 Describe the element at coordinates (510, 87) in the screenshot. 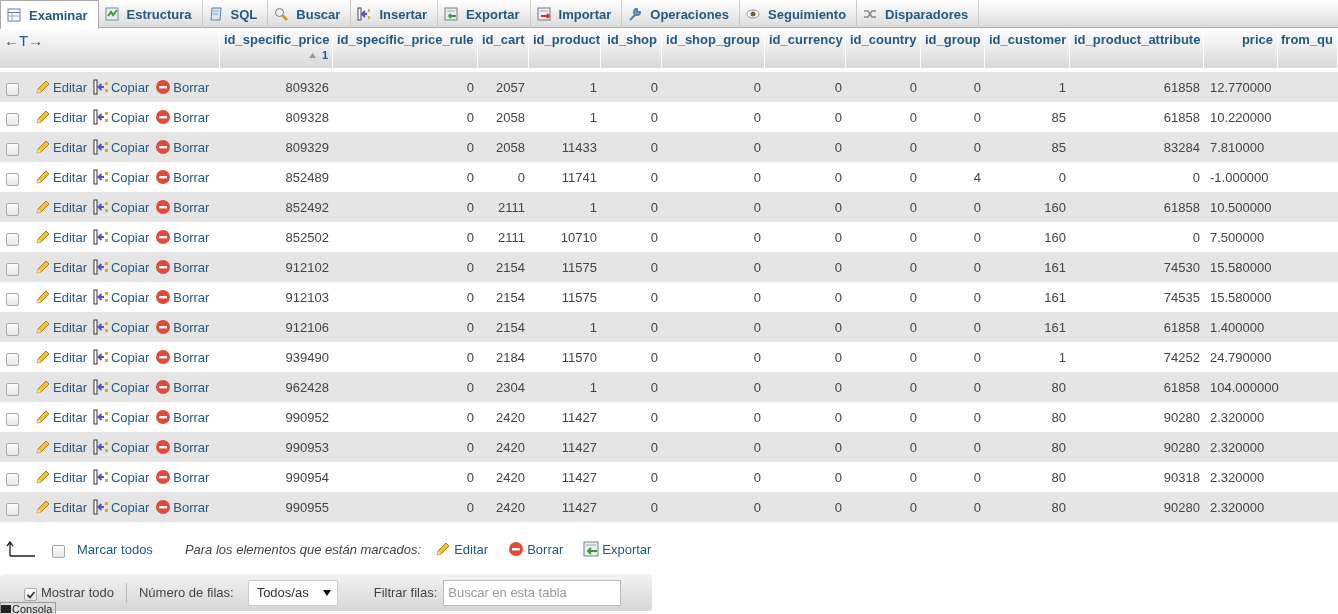

I see `table-cell: 2057` at that location.